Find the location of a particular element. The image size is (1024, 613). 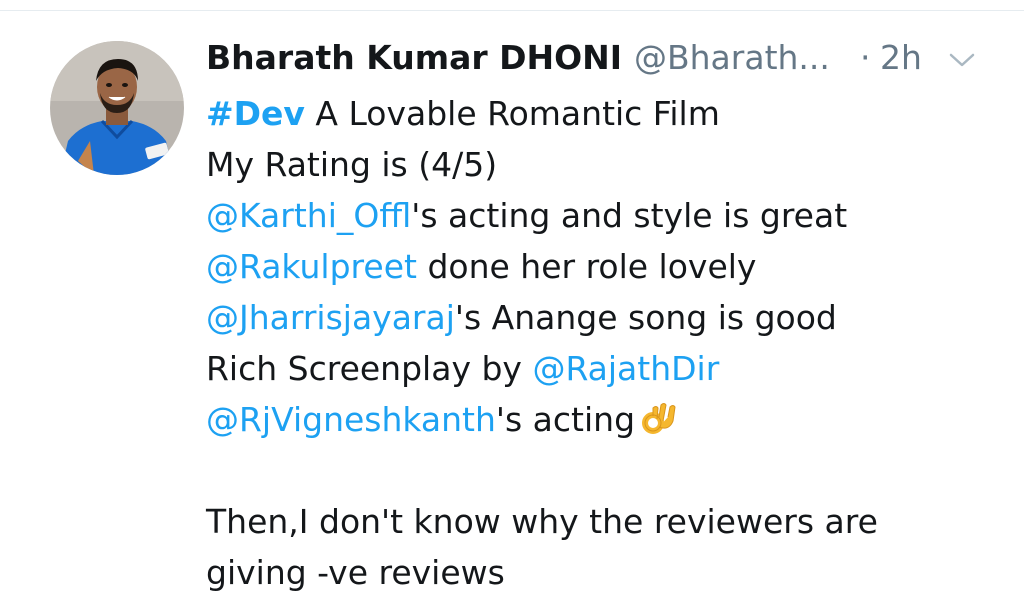

tweet-line: @RjVigneshkanth's acting is located at coordinates (606, 419).